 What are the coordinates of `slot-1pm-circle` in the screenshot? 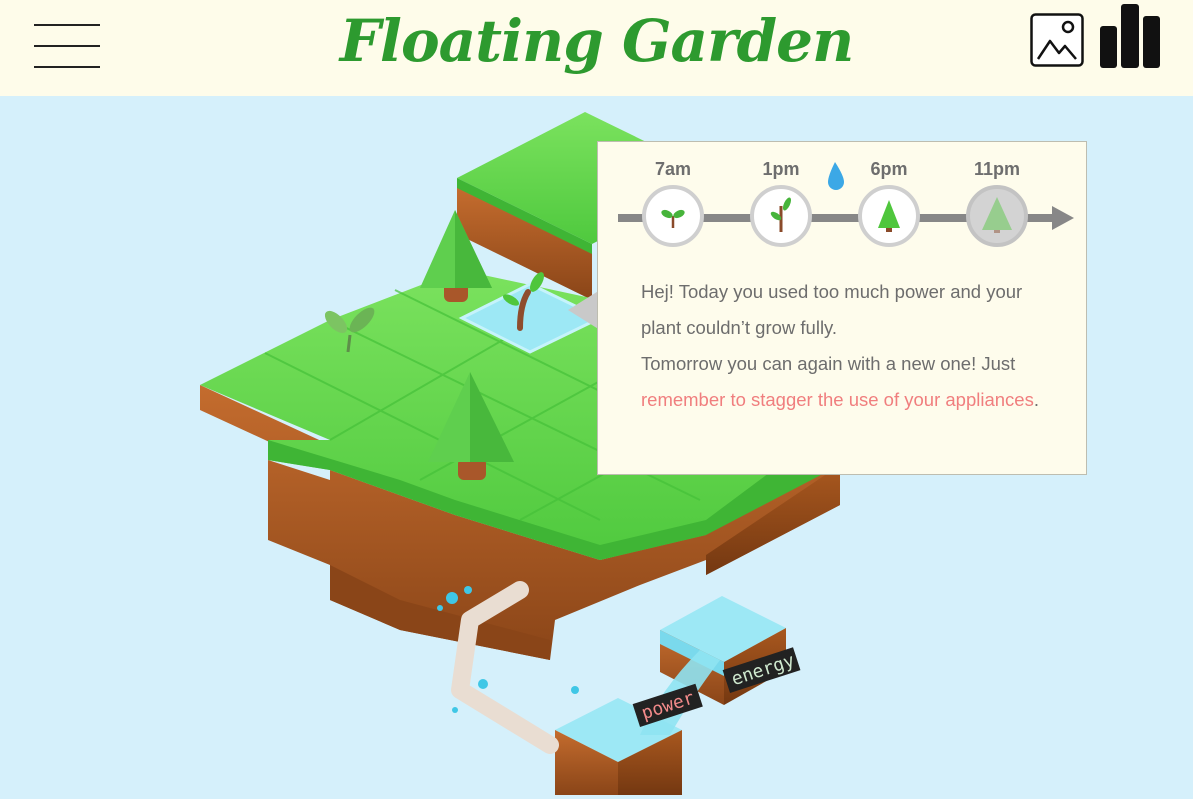 It's located at (781, 216).